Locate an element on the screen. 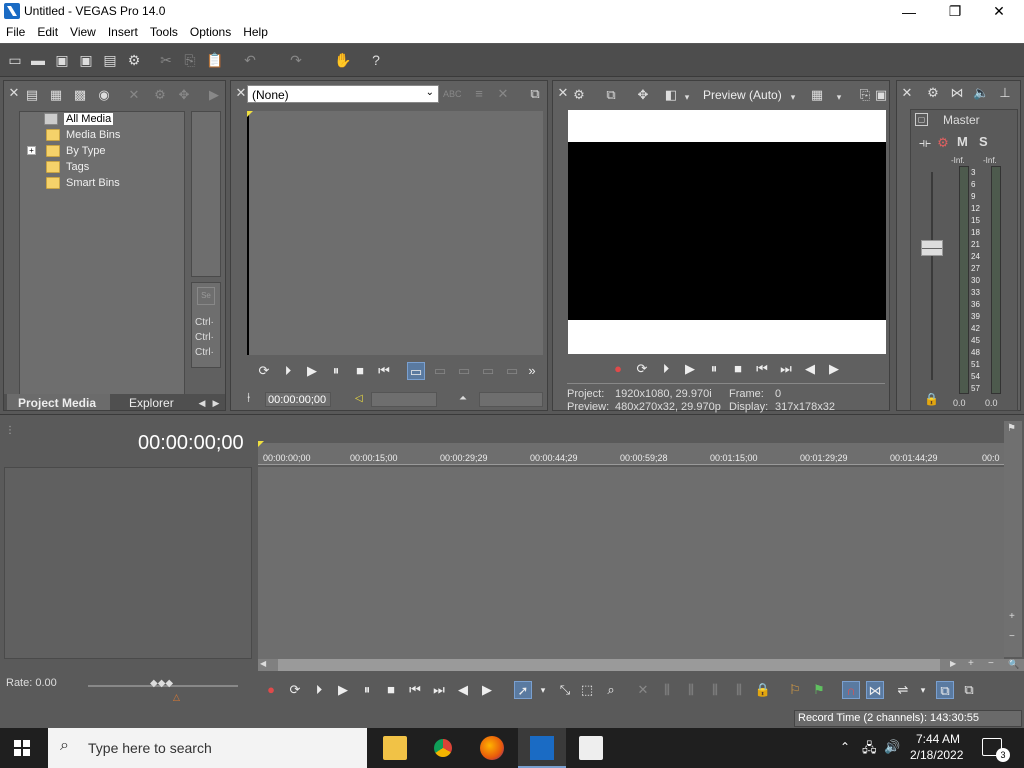 The image size is (1024, 768). external-monitor-icon: ⧉ is located at coordinates (611, 95).